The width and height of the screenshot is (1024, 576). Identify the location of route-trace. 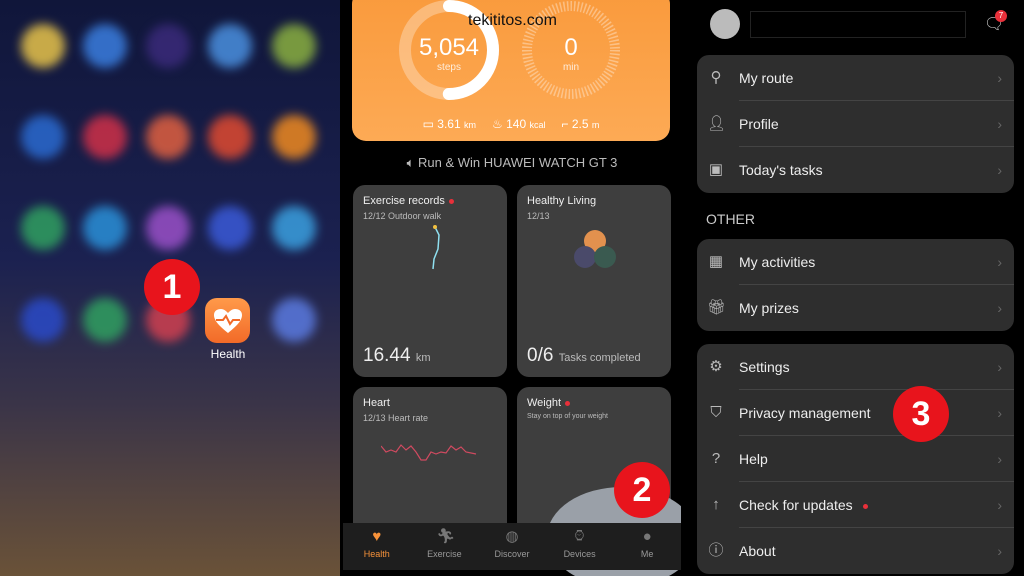
(436, 247).